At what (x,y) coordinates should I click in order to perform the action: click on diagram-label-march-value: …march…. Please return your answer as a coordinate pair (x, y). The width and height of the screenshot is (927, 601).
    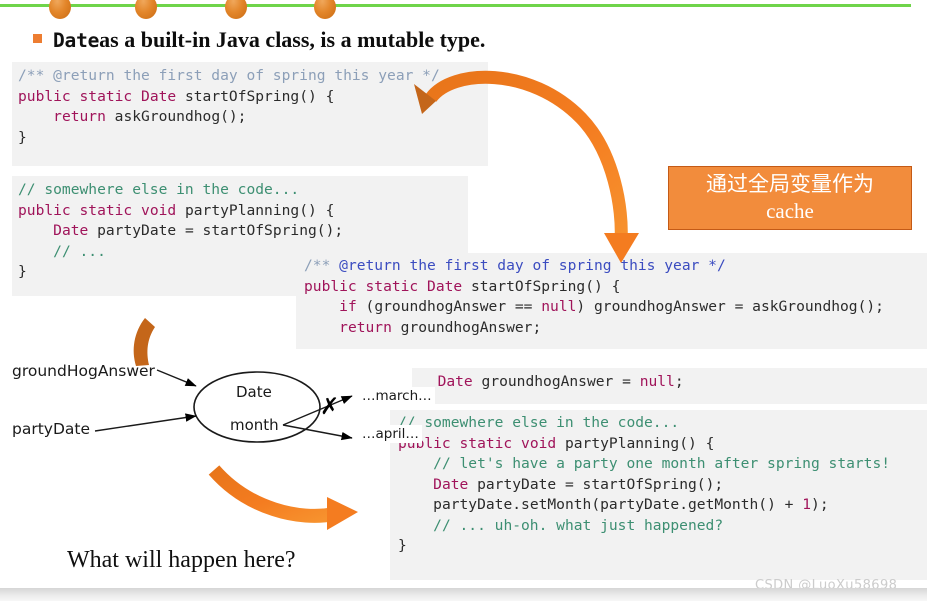
    Looking at the image, I should click on (397, 396).